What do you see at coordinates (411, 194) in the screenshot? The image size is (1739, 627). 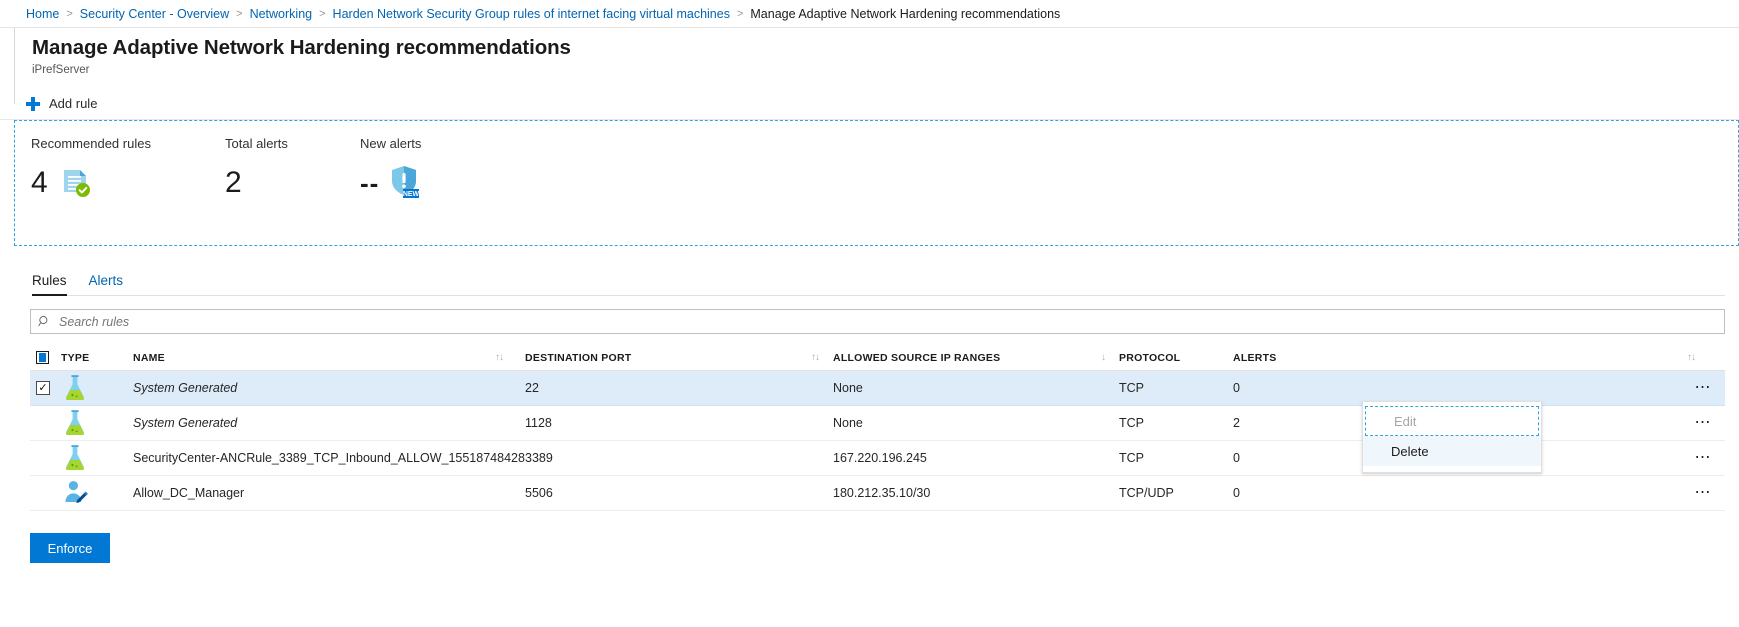 I see `svg-text: NEW` at bounding box center [411, 194].